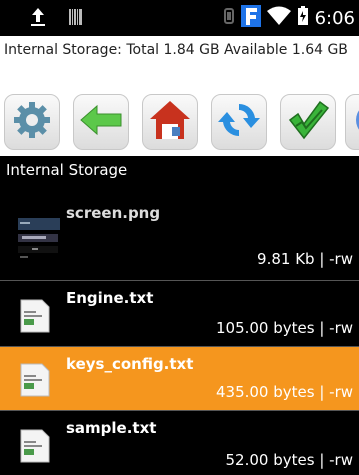 The image size is (359, 475). I want to click on back-arrow-icon, so click(101, 122).